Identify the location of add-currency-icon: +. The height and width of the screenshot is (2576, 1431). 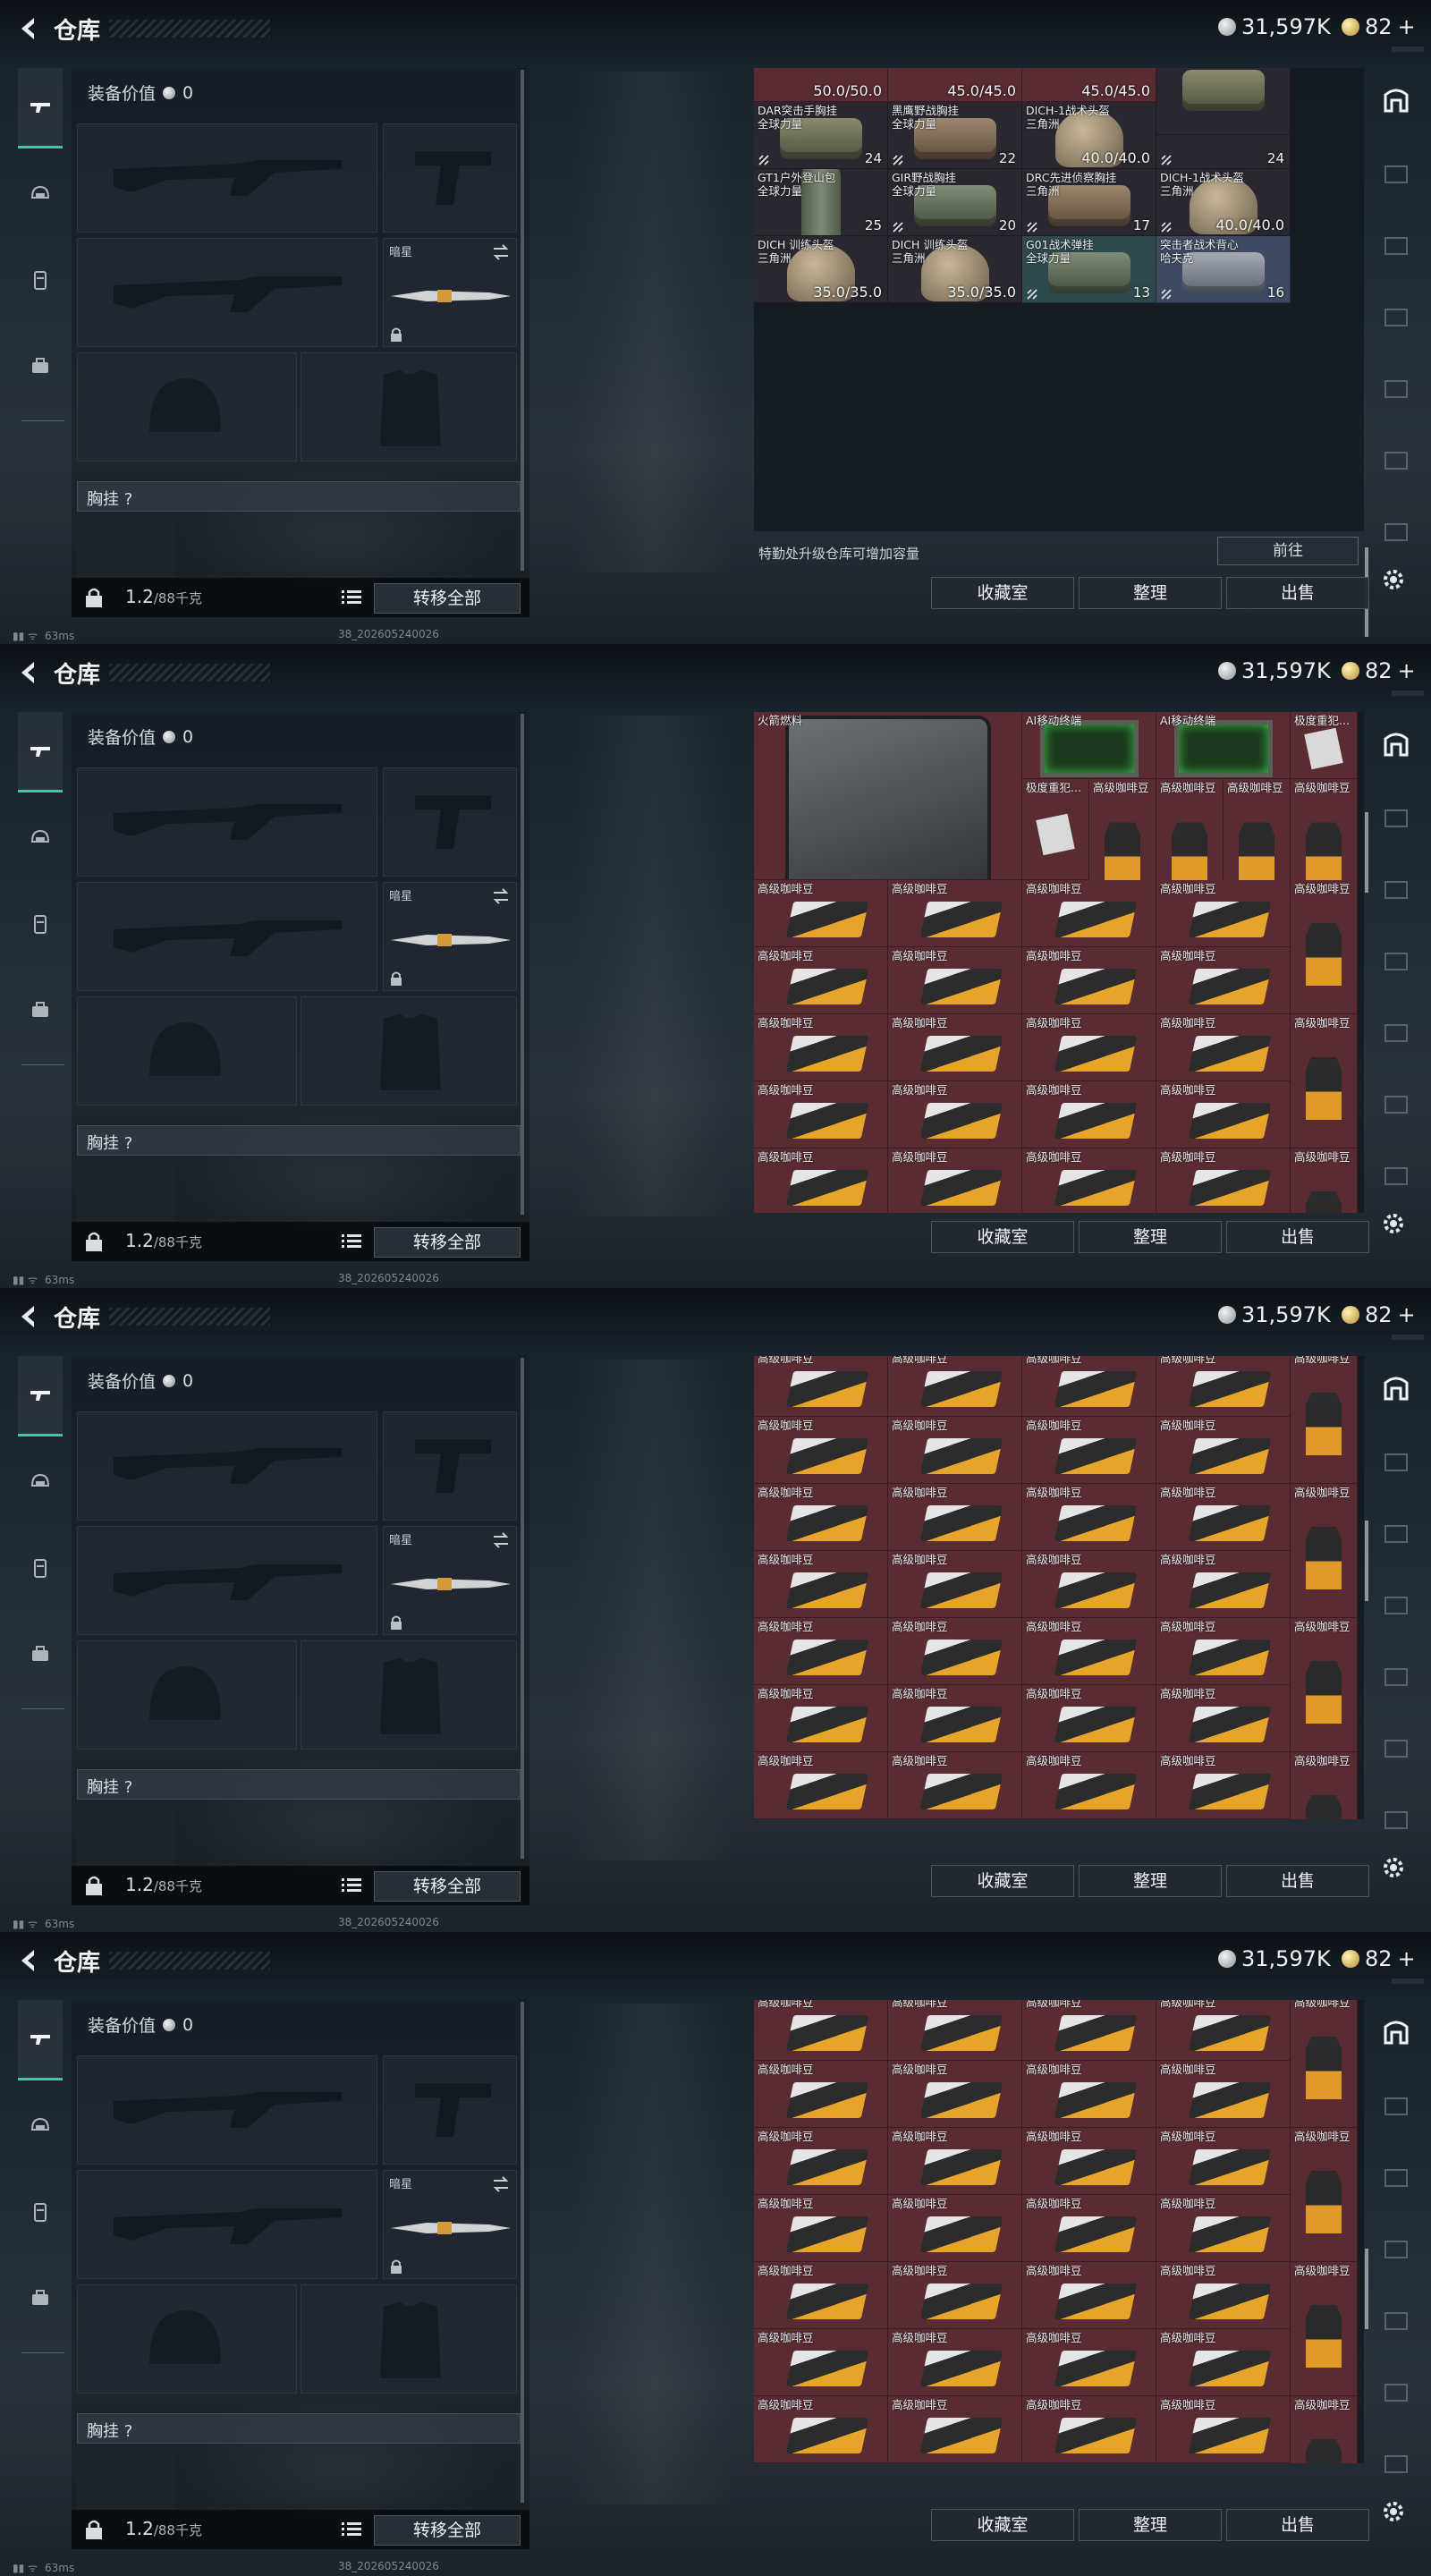
(1407, 1958).